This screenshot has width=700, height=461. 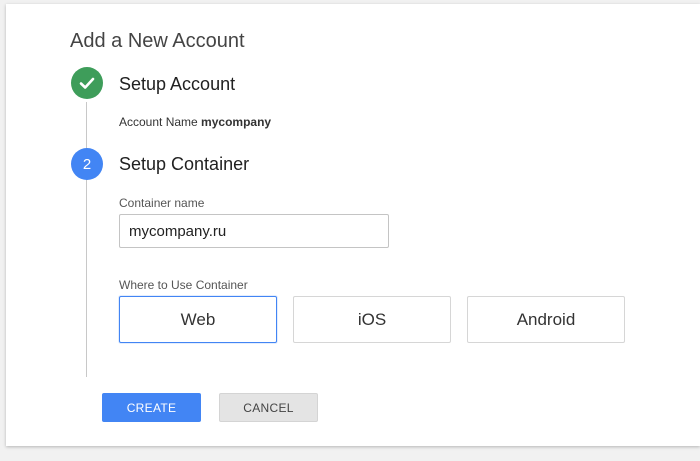 What do you see at coordinates (158, 122) in the screenshot?
I see `account-name-label: Account Name` at bounding box center [158, 122].